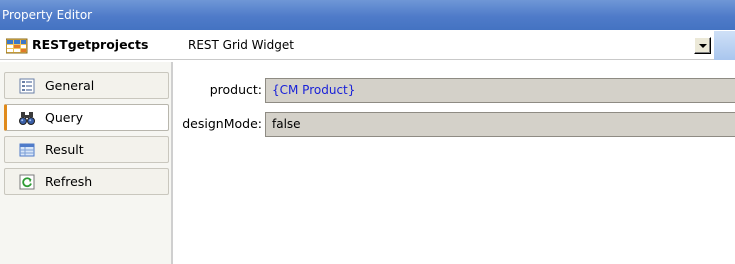  Describe the element at coordinates (500, 90) in the screenshot. I see `product-field: {CM Product}` at that location.